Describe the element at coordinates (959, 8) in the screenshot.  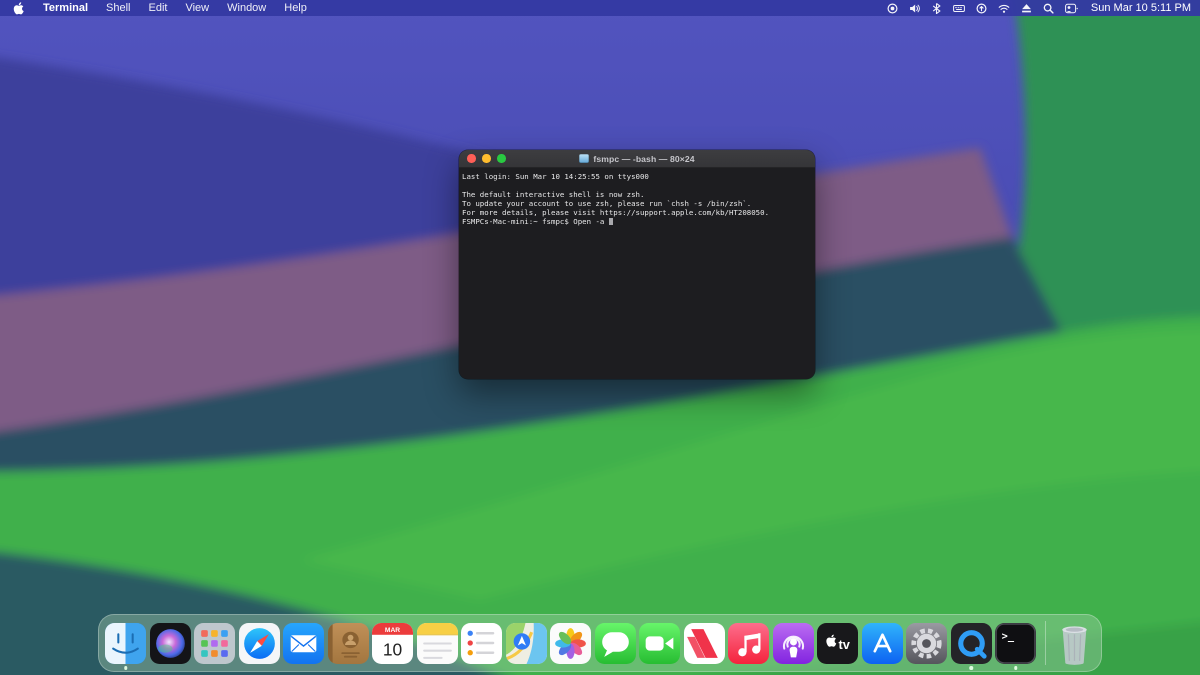
I see `keyboard-input-icon` at that location.